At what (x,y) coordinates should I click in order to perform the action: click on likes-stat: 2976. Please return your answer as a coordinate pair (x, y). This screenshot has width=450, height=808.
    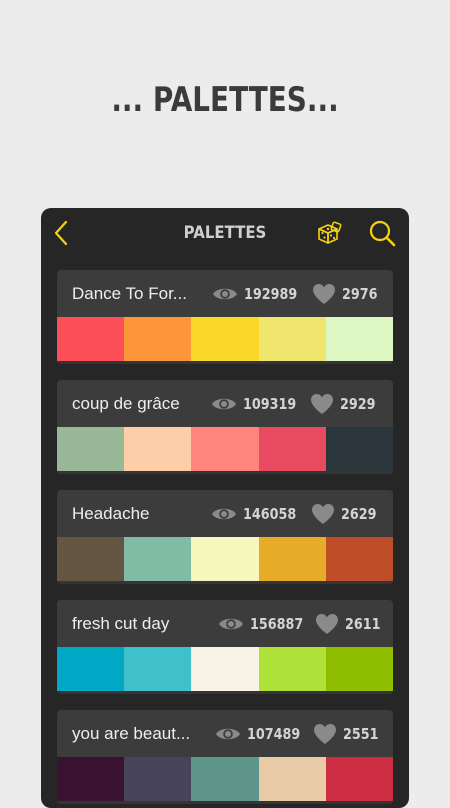
    Looking at the image, I should click on (348, 293).